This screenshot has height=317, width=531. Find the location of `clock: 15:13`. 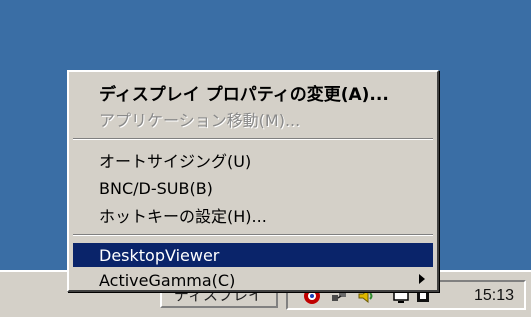

clock: 15:13 is located at coordinates (494, 296).